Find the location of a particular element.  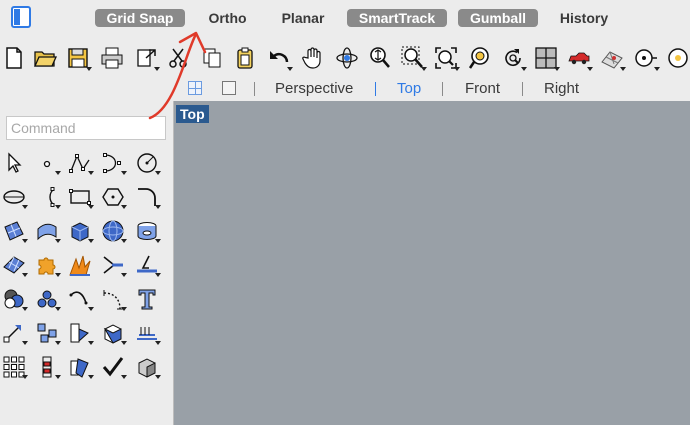

paste-icon is located at coordinates (245, 58).